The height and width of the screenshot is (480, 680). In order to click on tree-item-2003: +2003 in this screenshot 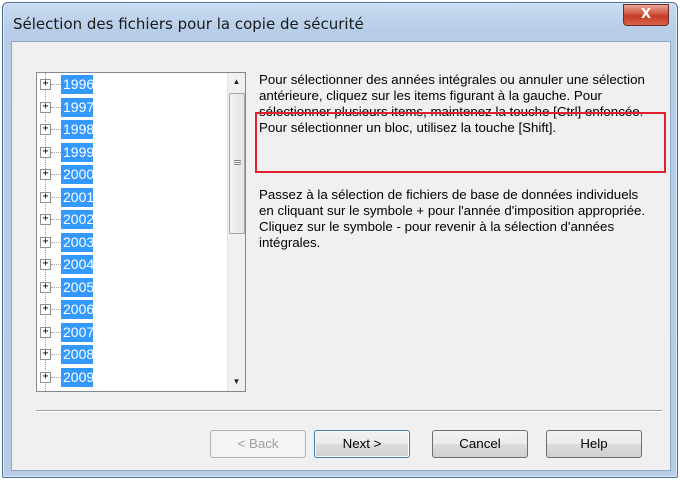, I will do `click(133, 242)`.